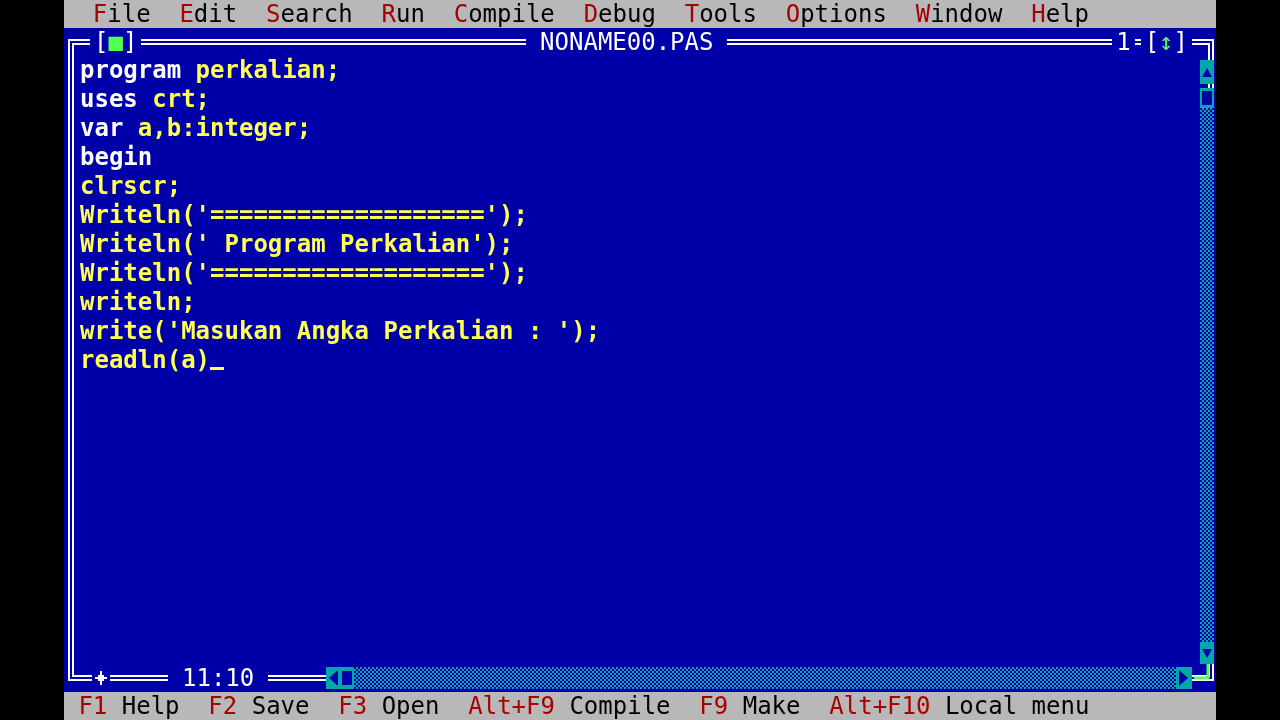  What do you see at coordinates (211, 70) in the screenshot?
I see `code-line: program perkalian;` at bounding box center [211, 70].